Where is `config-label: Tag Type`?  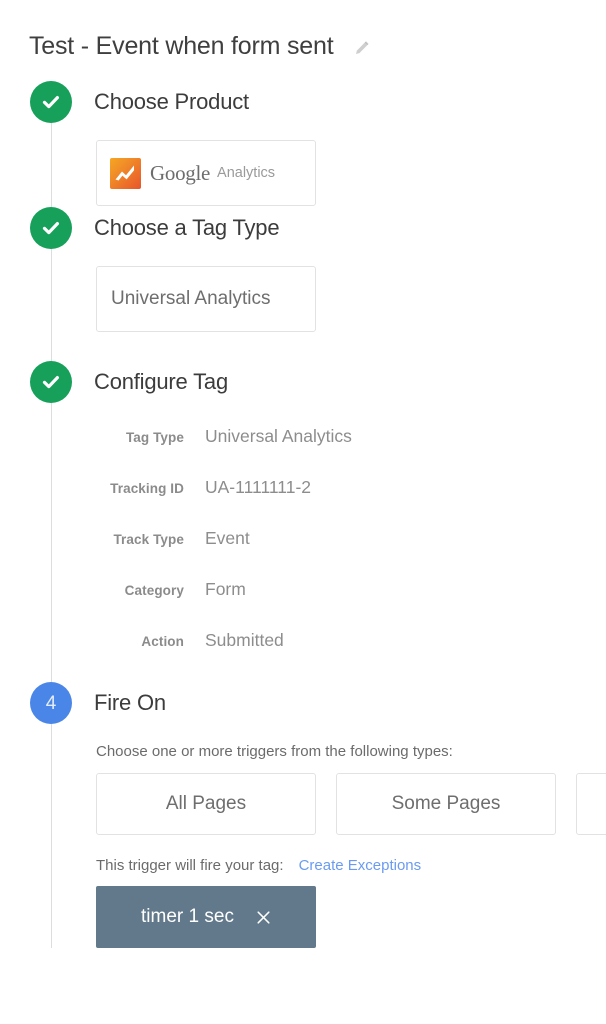 config-label: Tag Type is located at coordinates (154, 437).